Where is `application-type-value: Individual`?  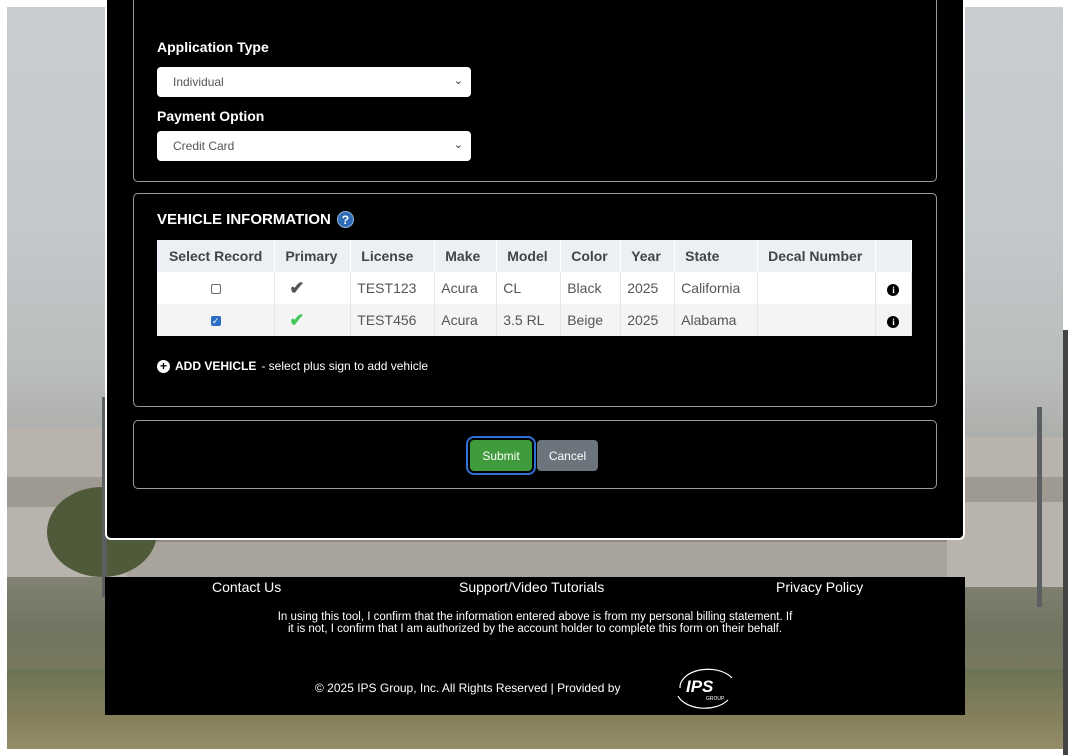
application-type-value: Individual is located at coordinates (198, 82).